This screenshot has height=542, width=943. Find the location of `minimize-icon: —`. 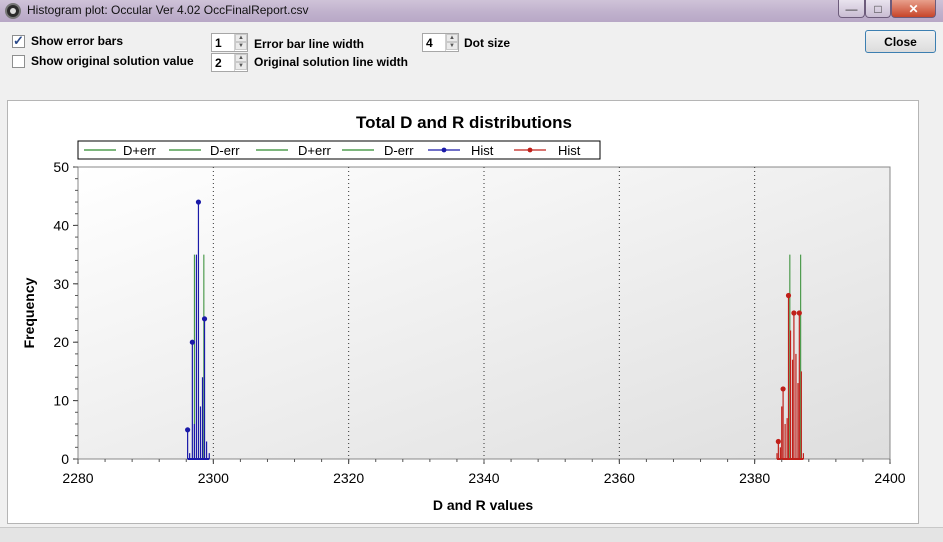

minimize-icon: — is located at coordinates (851, 8).